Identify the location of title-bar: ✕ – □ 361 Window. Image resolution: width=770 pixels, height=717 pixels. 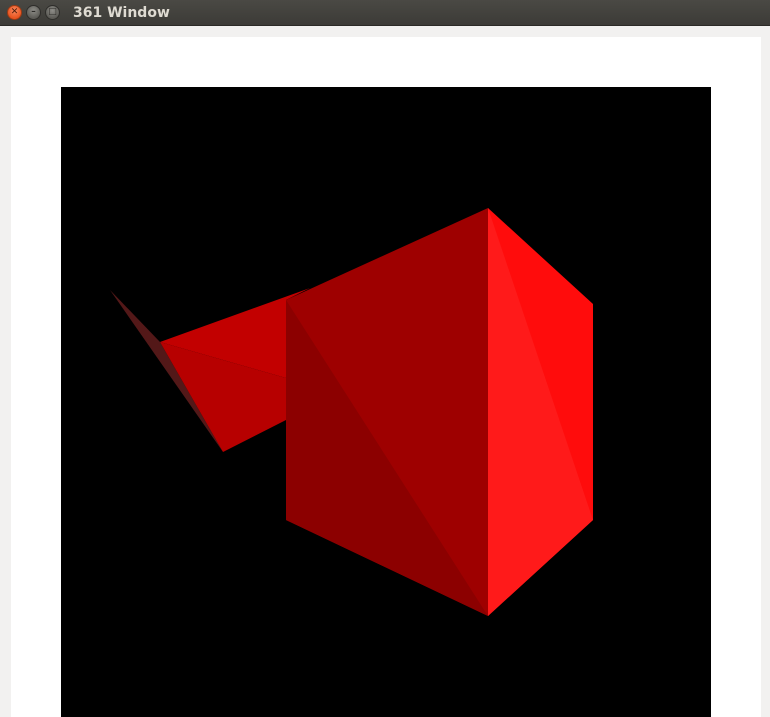
(385, 13).